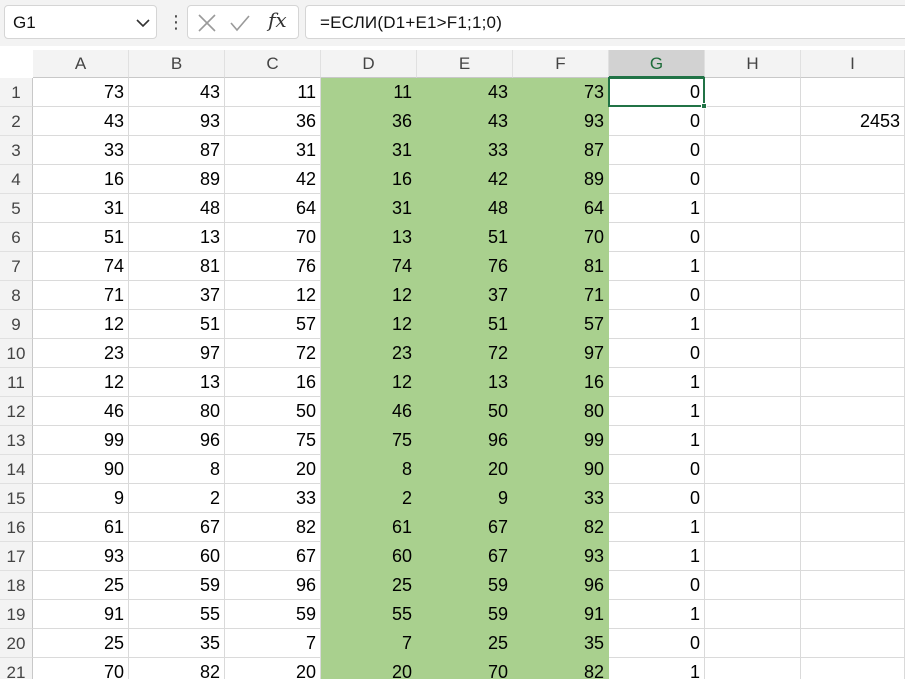 This screenshot has height=679, width=905. What do you see at coordinates (16, 237) in the screenshot?
I see `row-header: 6` at bounding box center [16, 237].